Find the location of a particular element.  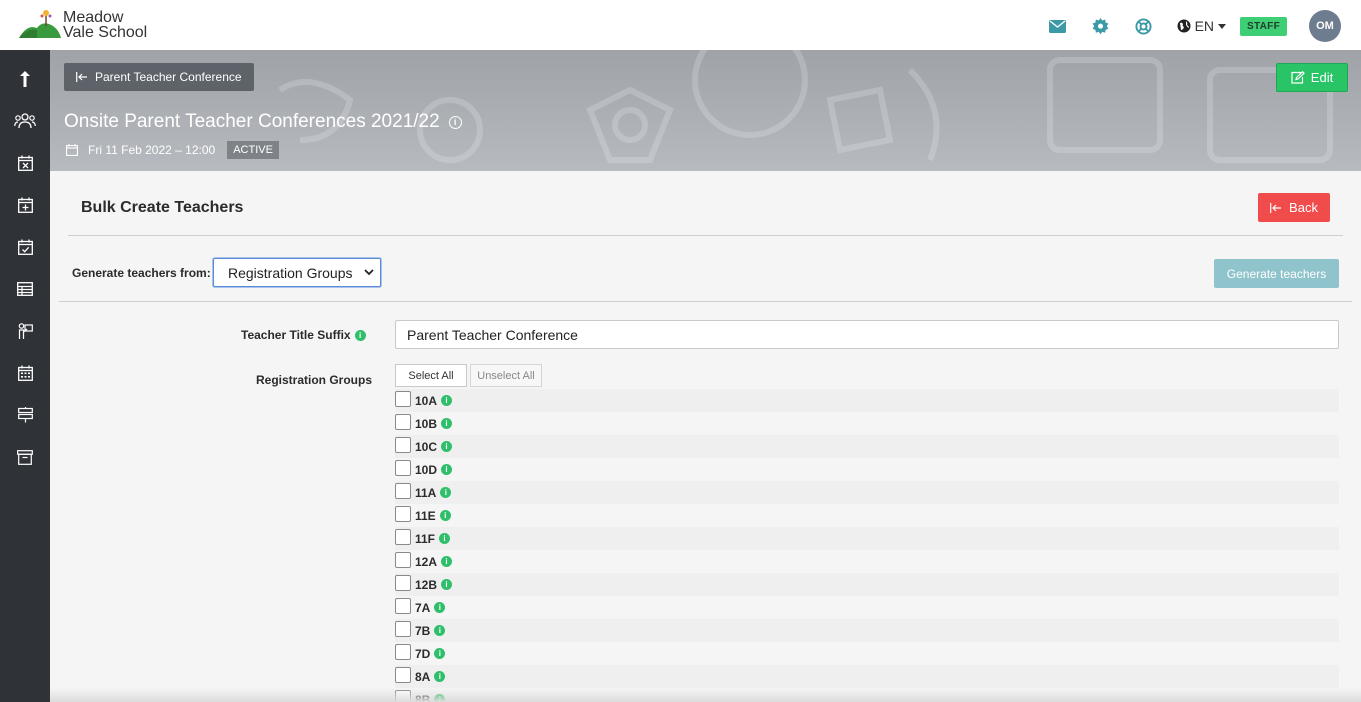

sidebar is located at coordinates (25, 376).